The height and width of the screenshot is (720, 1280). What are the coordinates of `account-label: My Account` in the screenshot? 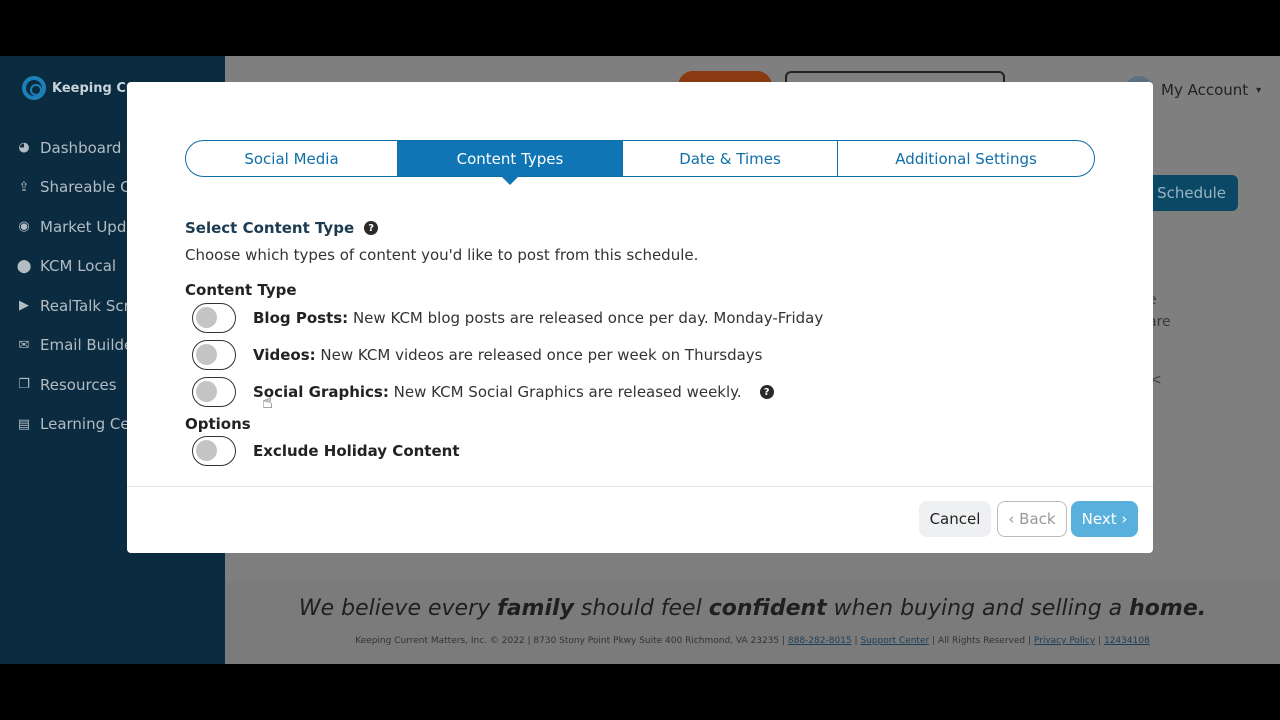 It's located at (1205, 90).